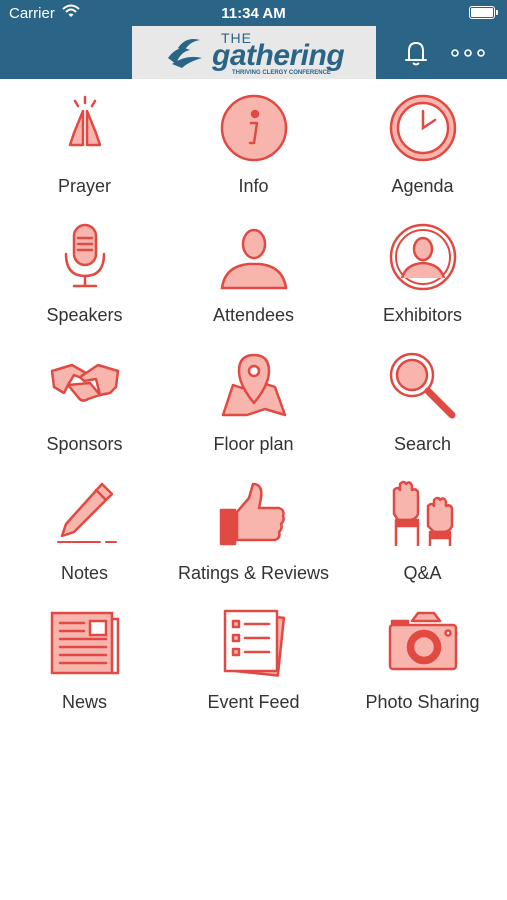 This screenshot has width=507, height=900. What do you see at coordinates (422, 444) in the screenshot?
I see `menu-label: Search` at bounding box center [422, 444].